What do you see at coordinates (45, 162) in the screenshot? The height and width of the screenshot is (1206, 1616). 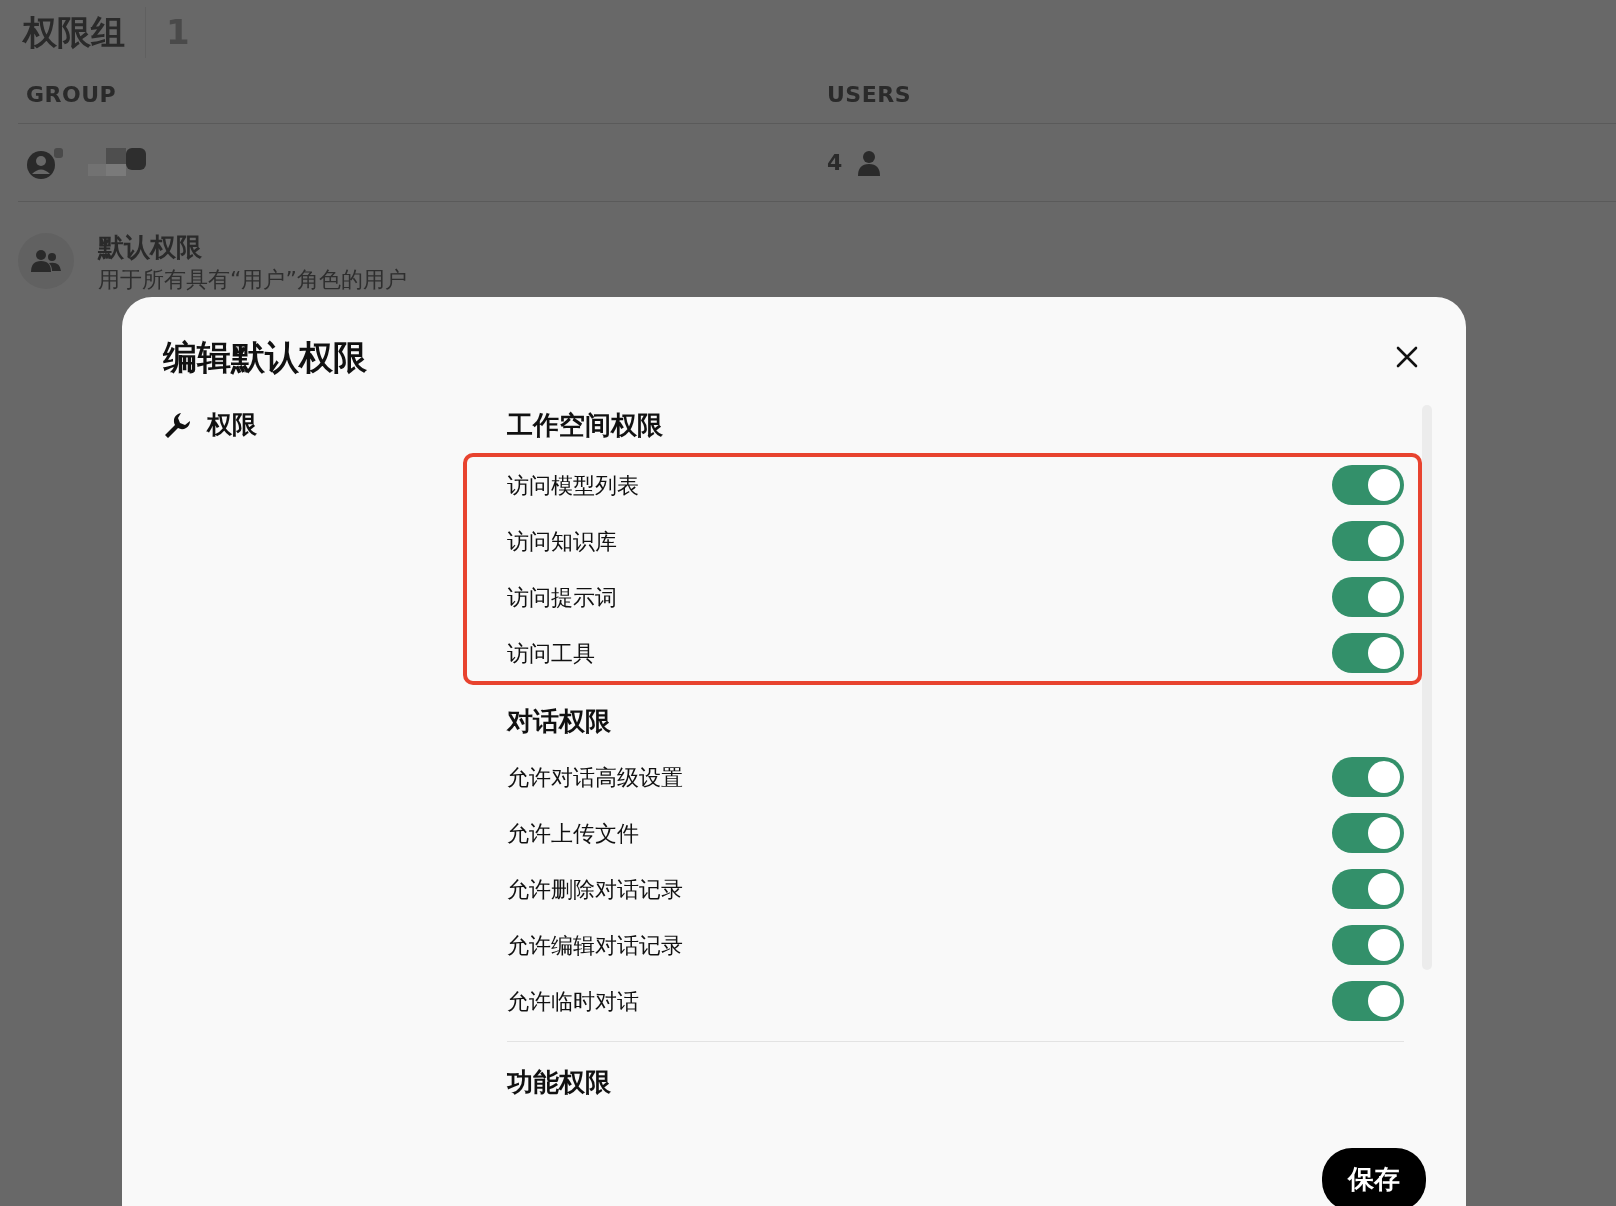 I see `group-avatar-icon` at bounding box center [45, 162].